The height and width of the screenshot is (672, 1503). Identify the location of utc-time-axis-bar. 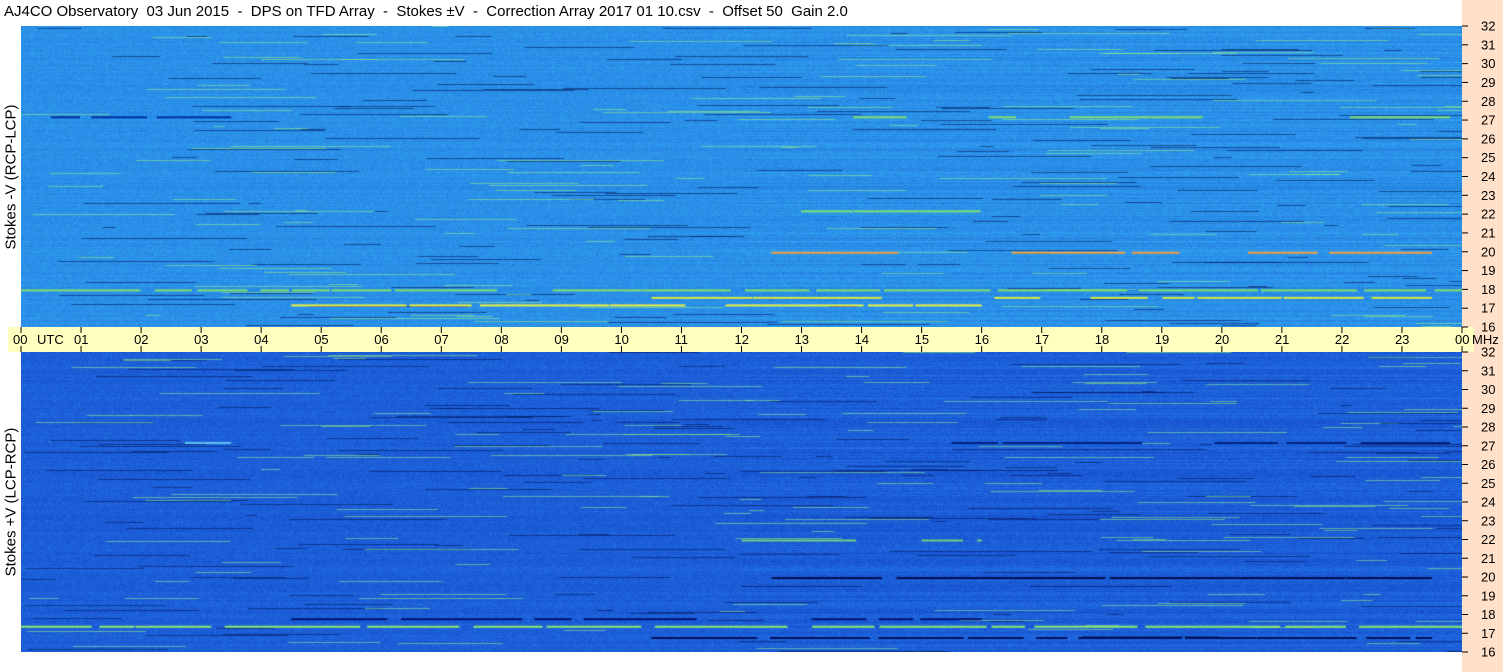
(741, 339).